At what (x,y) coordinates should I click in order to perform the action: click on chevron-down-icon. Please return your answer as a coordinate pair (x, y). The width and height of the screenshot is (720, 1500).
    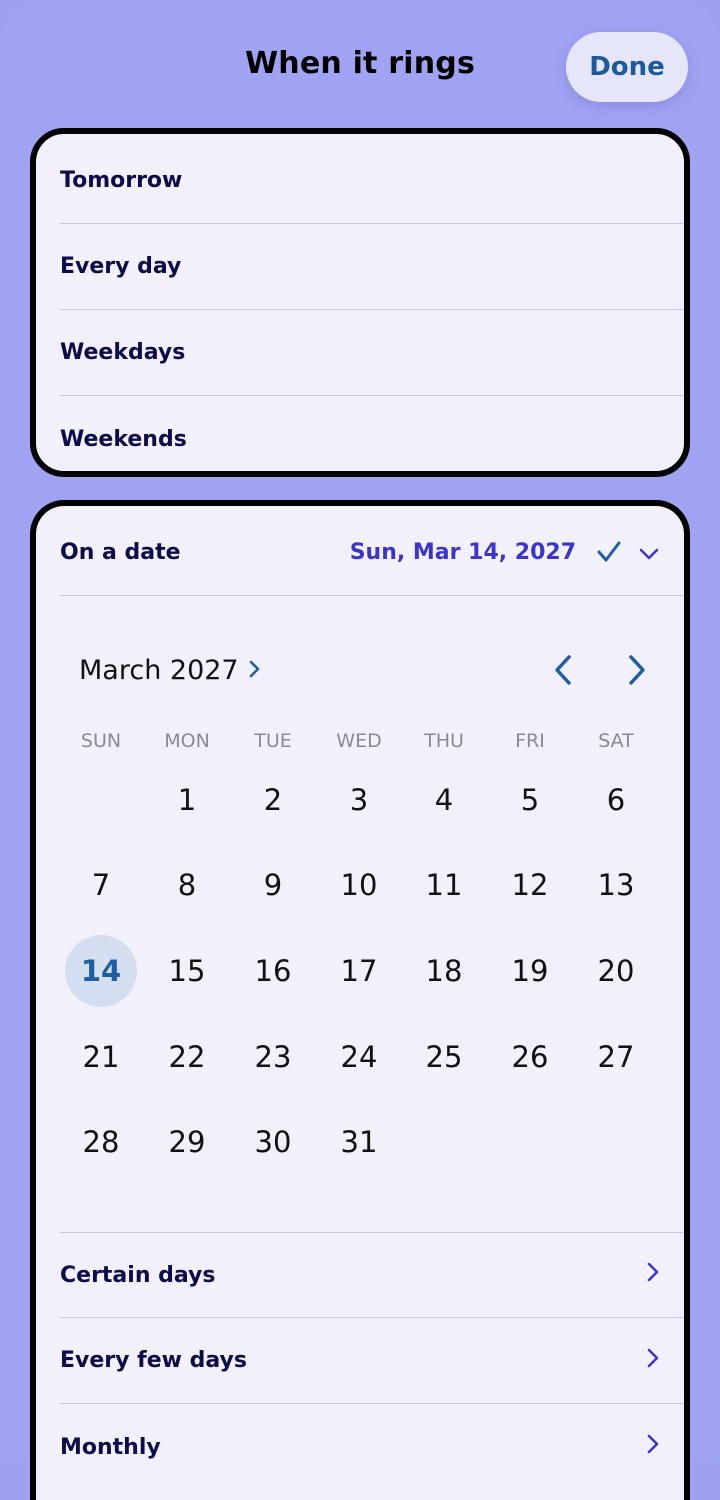
    Looking at the image, I should click on (649, 555).